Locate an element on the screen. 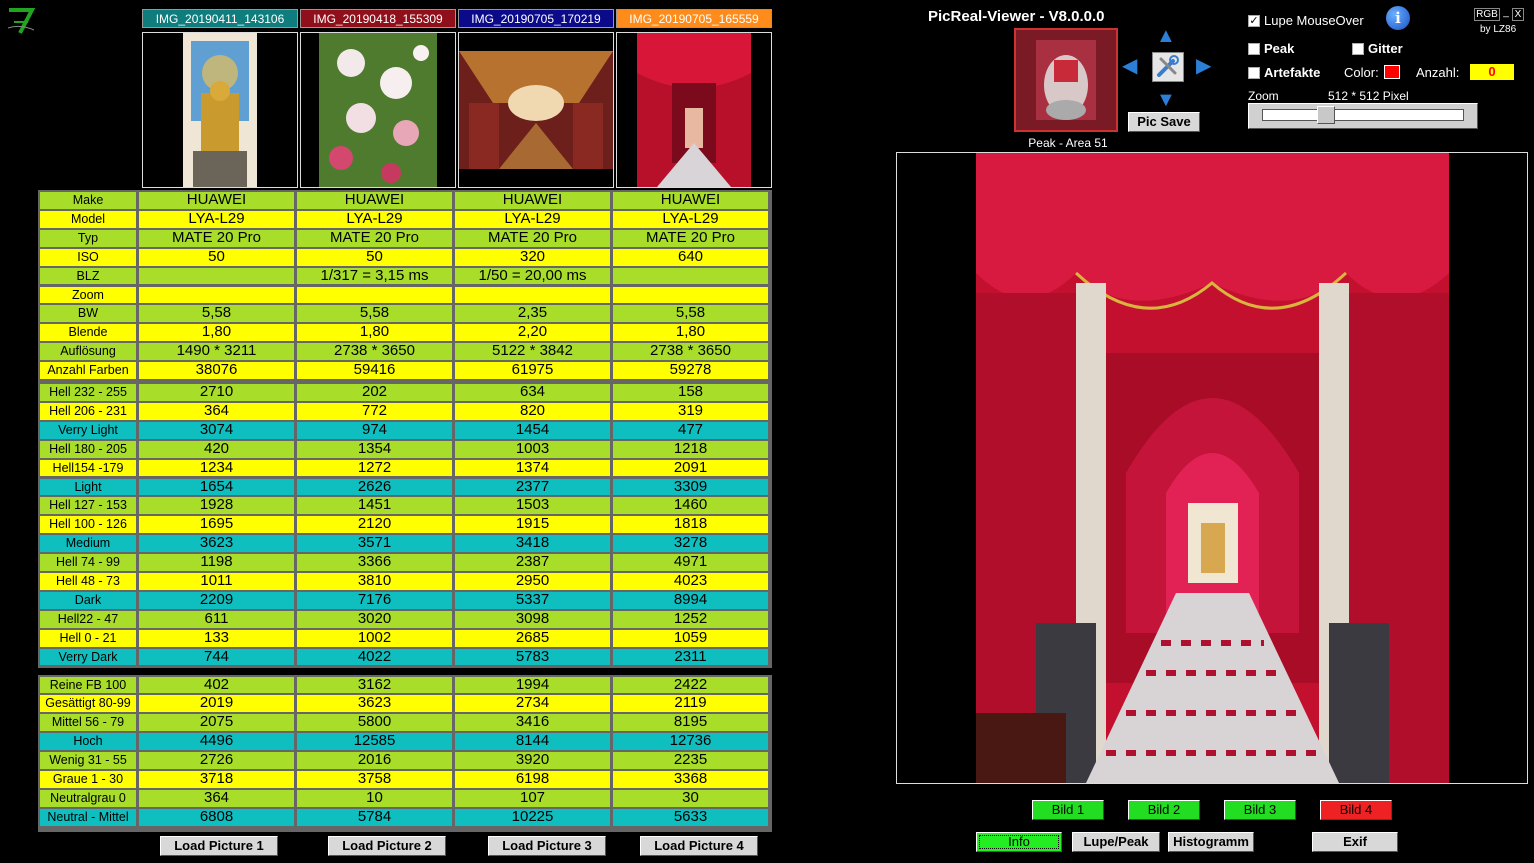 The height and width of the screenshot is (863, 1534). table-cell: 158 is located at coordinates (690, 392).